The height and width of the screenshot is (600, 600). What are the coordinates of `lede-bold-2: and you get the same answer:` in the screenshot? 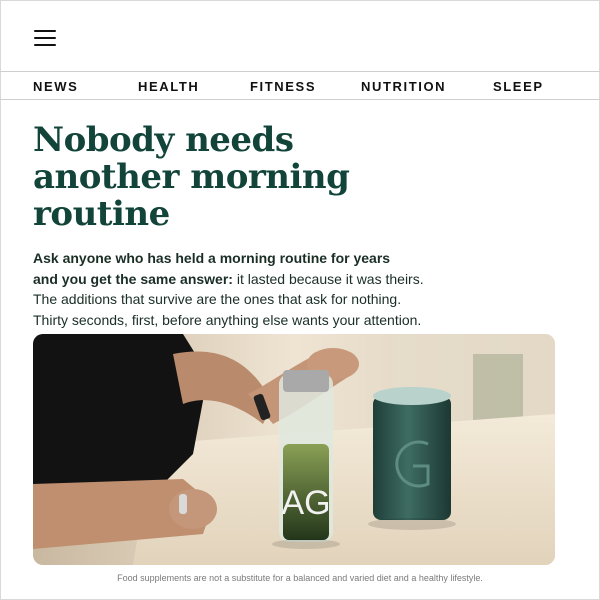 It's located at (133, 278).